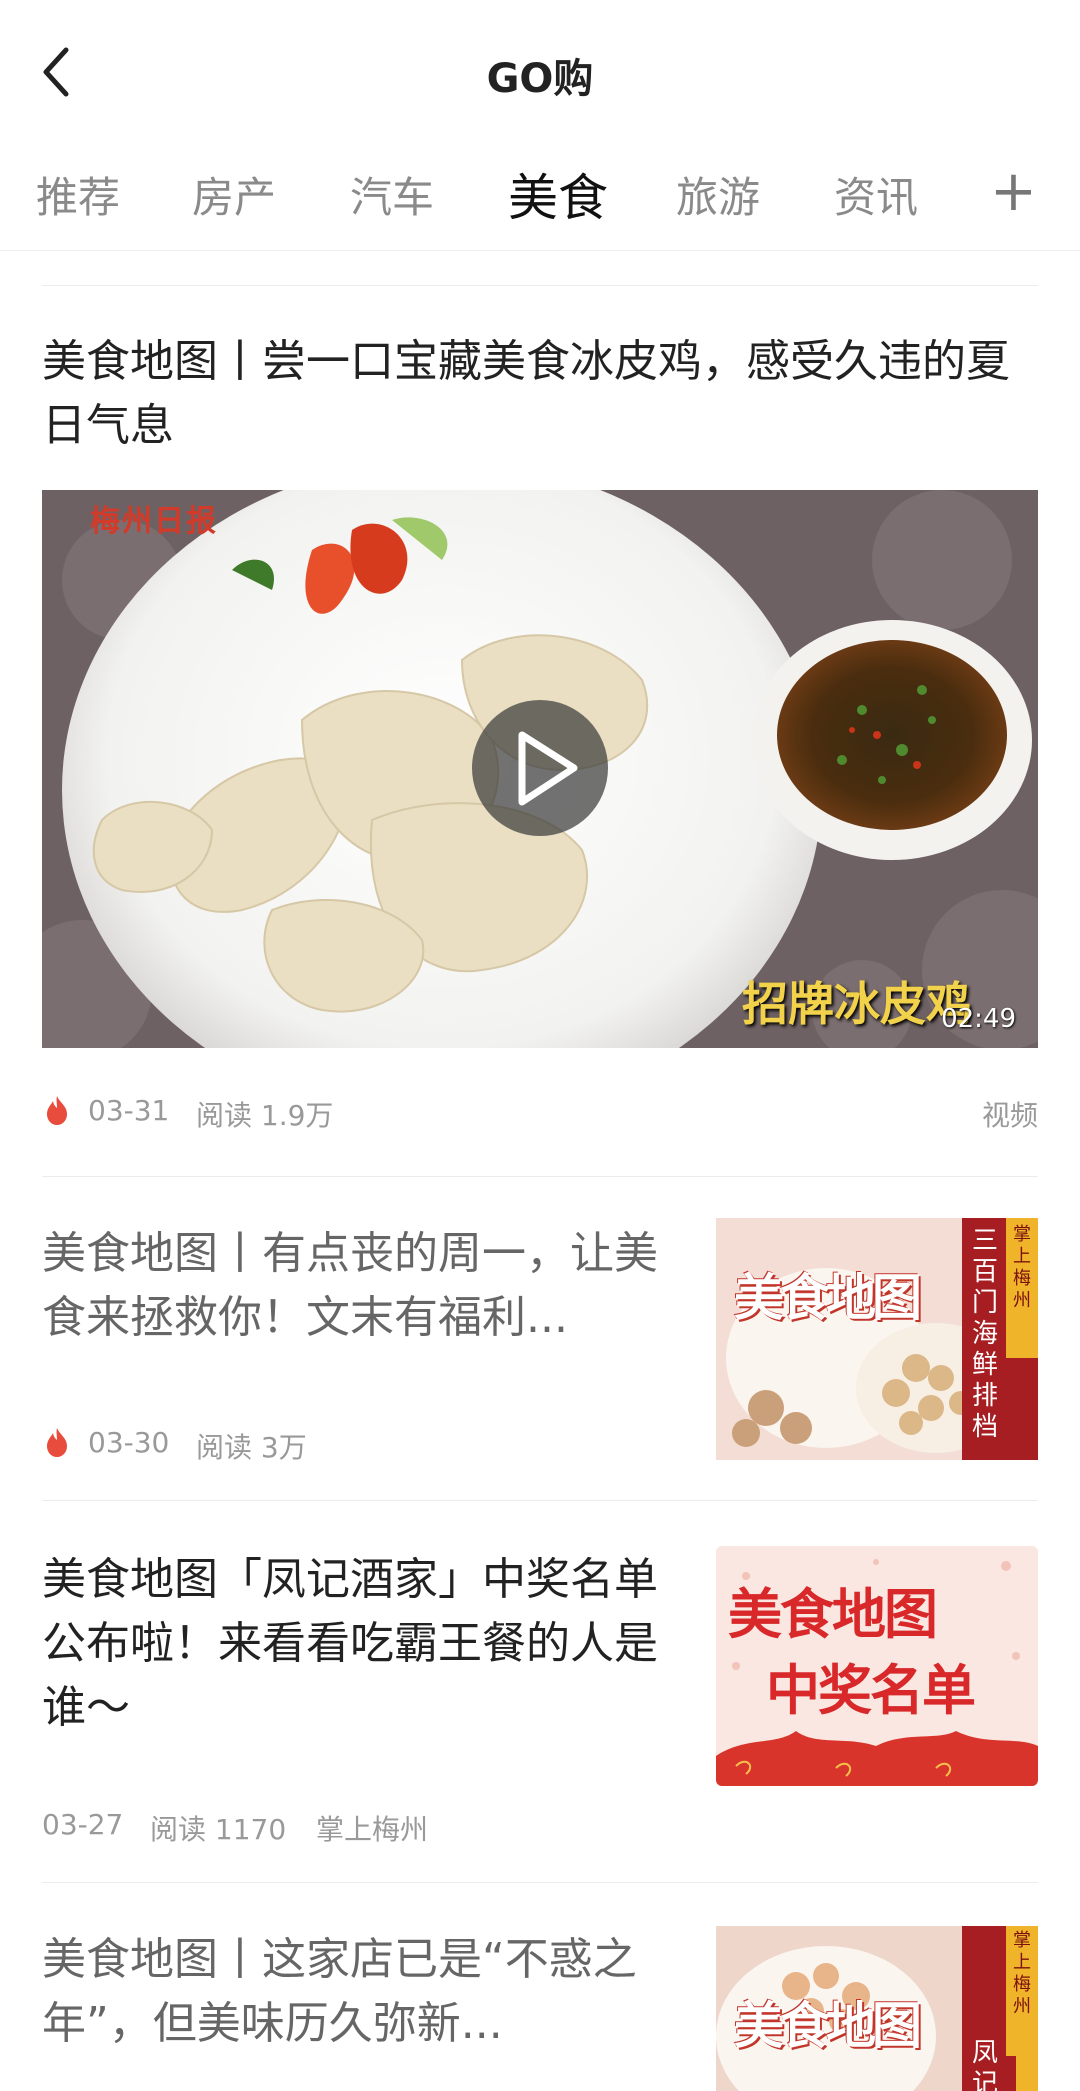 The height and width of the screenshot is (2091, 1080). I want to click on play-icon, so click(540, 768).